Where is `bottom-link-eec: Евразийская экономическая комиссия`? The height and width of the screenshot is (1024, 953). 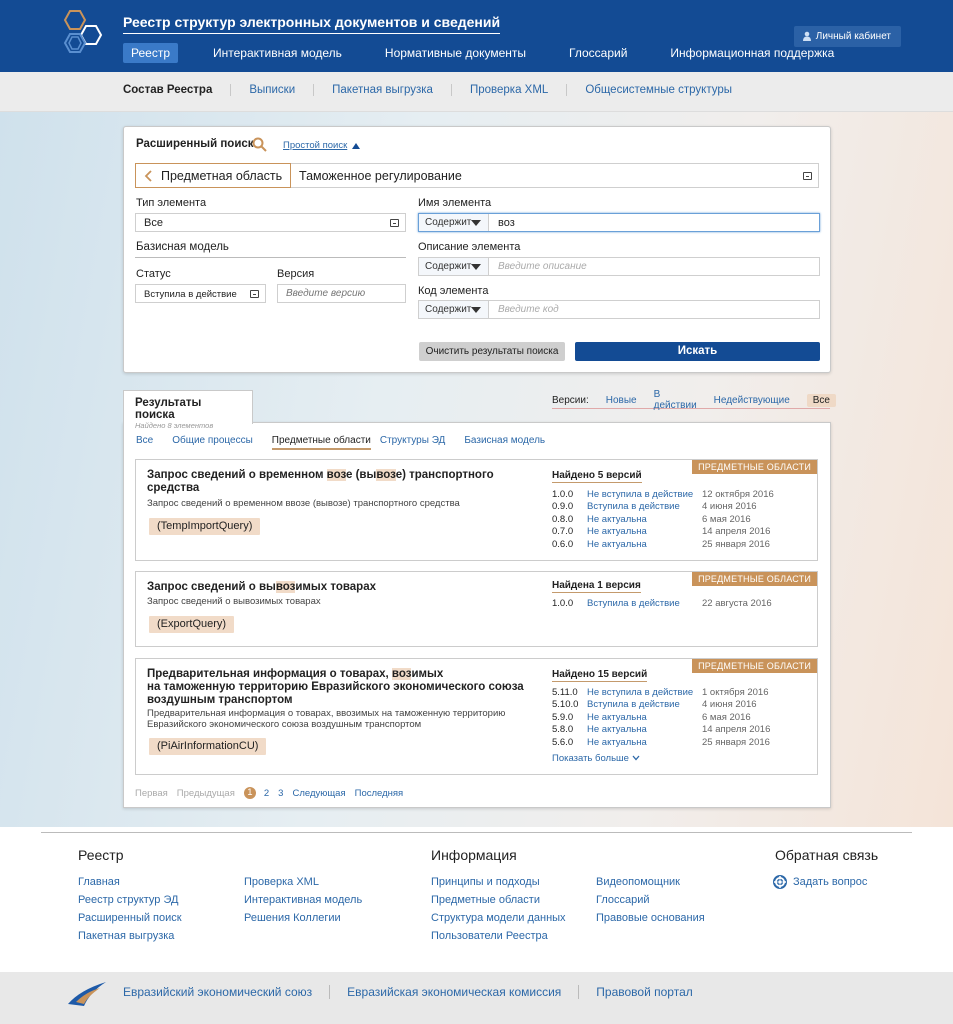
bottom-link-eec: Евразийская экономическая комиссия is located at coordinates (453, 992).